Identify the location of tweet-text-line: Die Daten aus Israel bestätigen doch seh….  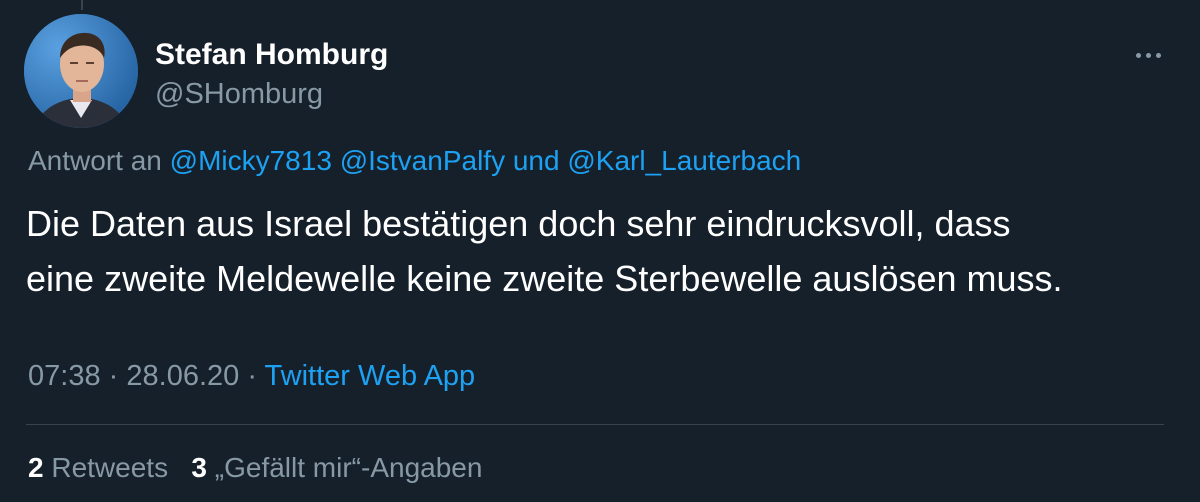
(518, 223).